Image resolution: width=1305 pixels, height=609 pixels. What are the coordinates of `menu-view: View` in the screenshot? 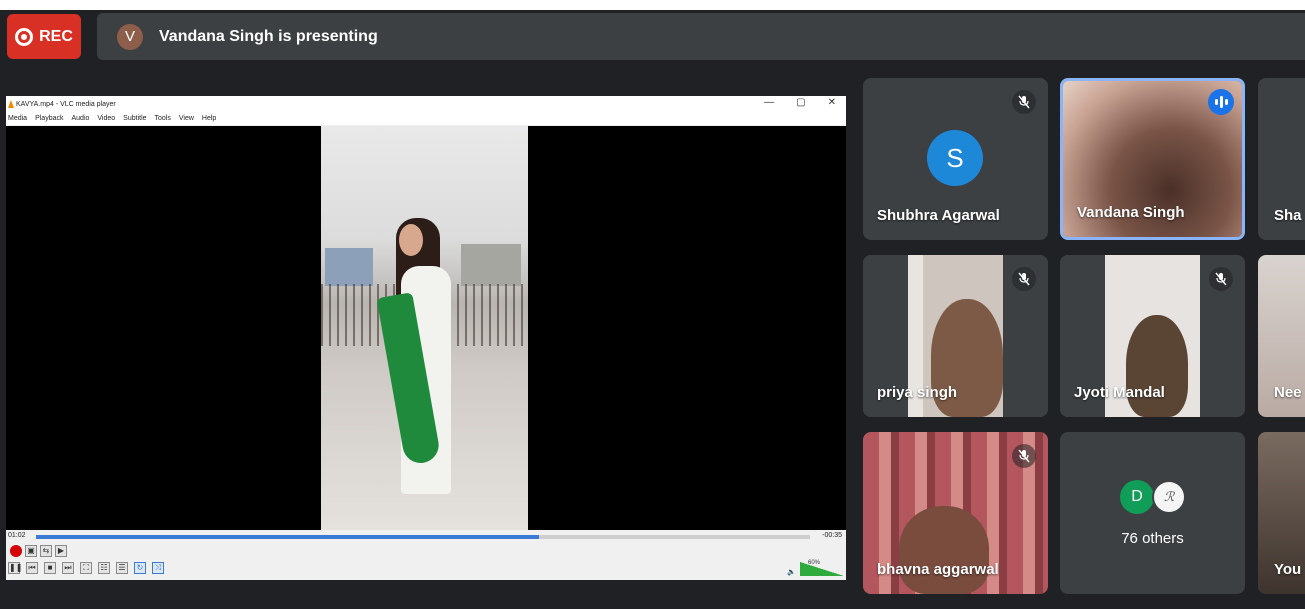 It's located at (186, 118).